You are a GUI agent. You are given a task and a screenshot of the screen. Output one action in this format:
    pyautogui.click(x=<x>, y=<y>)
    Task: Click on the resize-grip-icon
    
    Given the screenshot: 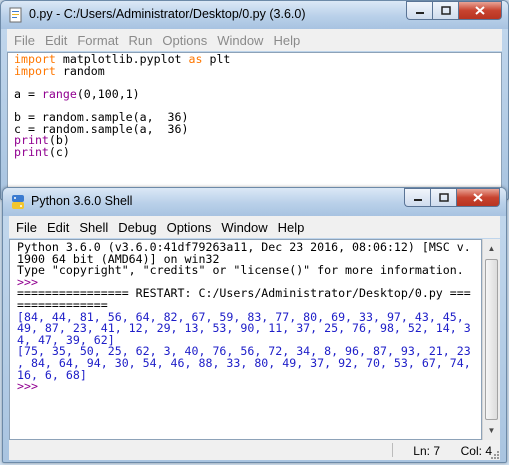 What is the action you would take?
    pyautogui.click(x=495, y=455)
    